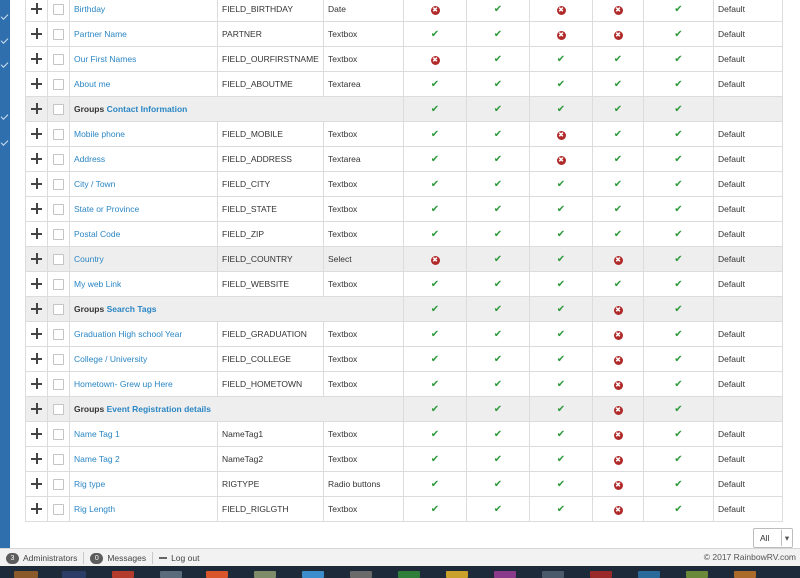 The image size is (800, 578). What do you see at coordinates (100, 34) in the screenshot?
I see `field-name-link: Partner Name` at bounding box center [100, 34].